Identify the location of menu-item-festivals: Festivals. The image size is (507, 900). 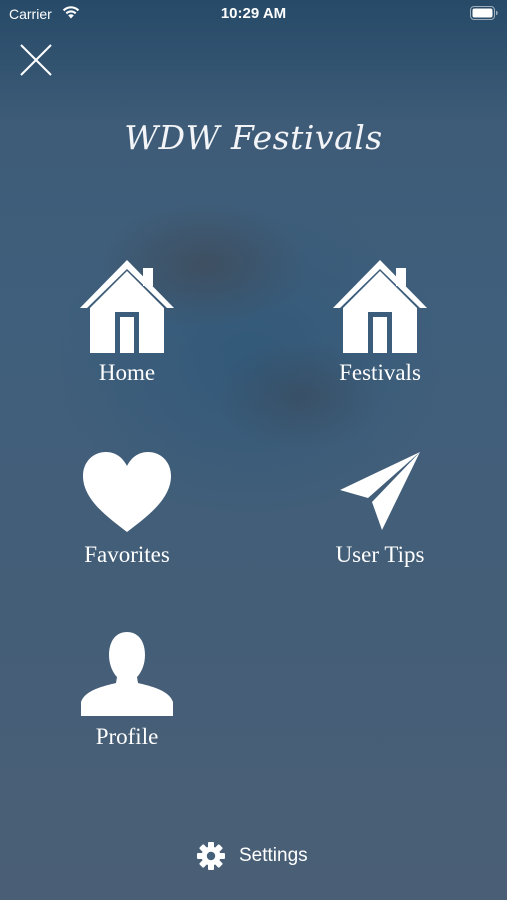
(380, 322).